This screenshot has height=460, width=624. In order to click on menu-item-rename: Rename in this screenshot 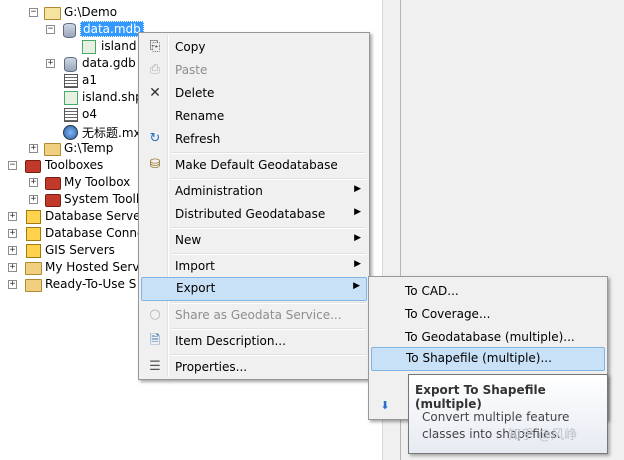, I will do `click(254, 116)`.